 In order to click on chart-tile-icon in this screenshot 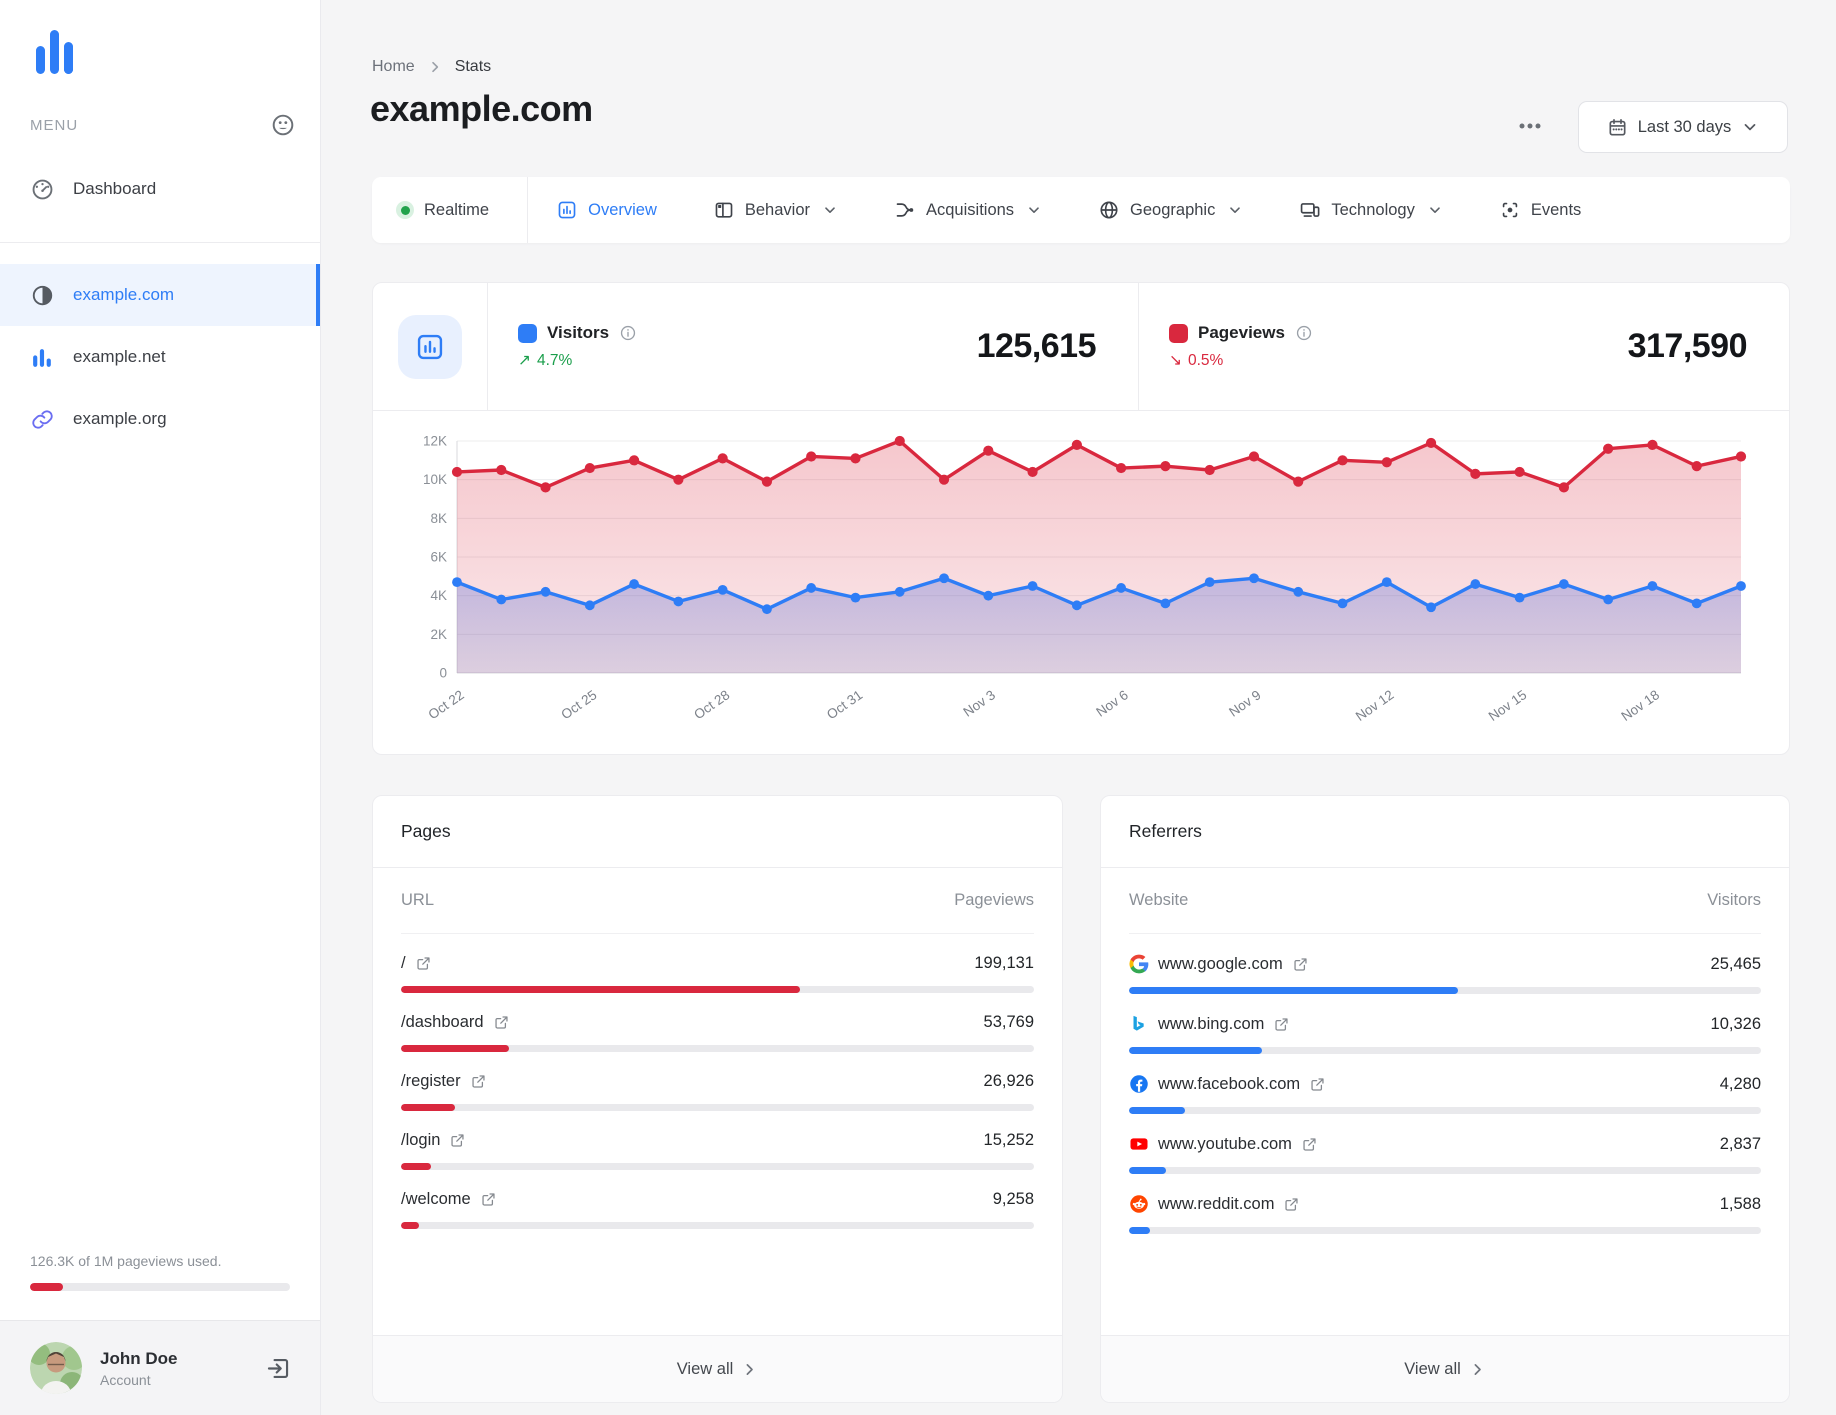, I will do `click(430, 346)`.